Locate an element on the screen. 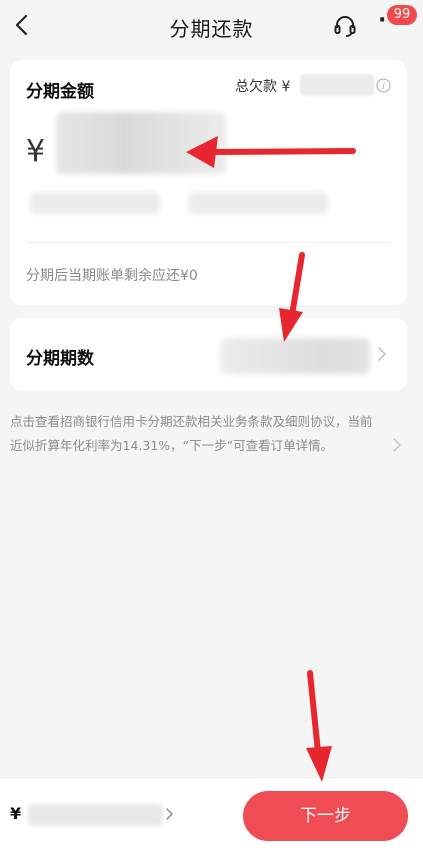  page-title: 分期还款 is located at coordinates (211, 29).